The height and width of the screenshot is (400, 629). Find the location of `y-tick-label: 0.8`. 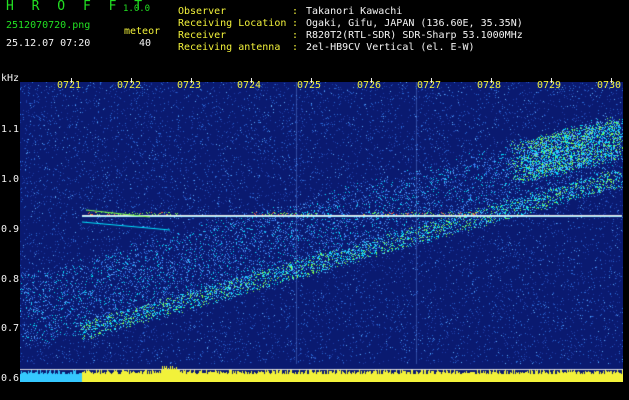

y-tick-label: 0.8 is located at coordinates (10, 279).